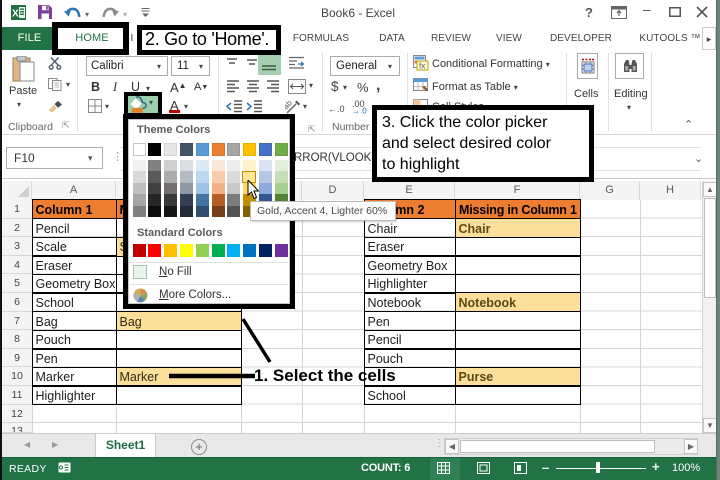  Describe the element at coordinates (422, 66) in the screenshot. I see `svg-text: fx` at that location.